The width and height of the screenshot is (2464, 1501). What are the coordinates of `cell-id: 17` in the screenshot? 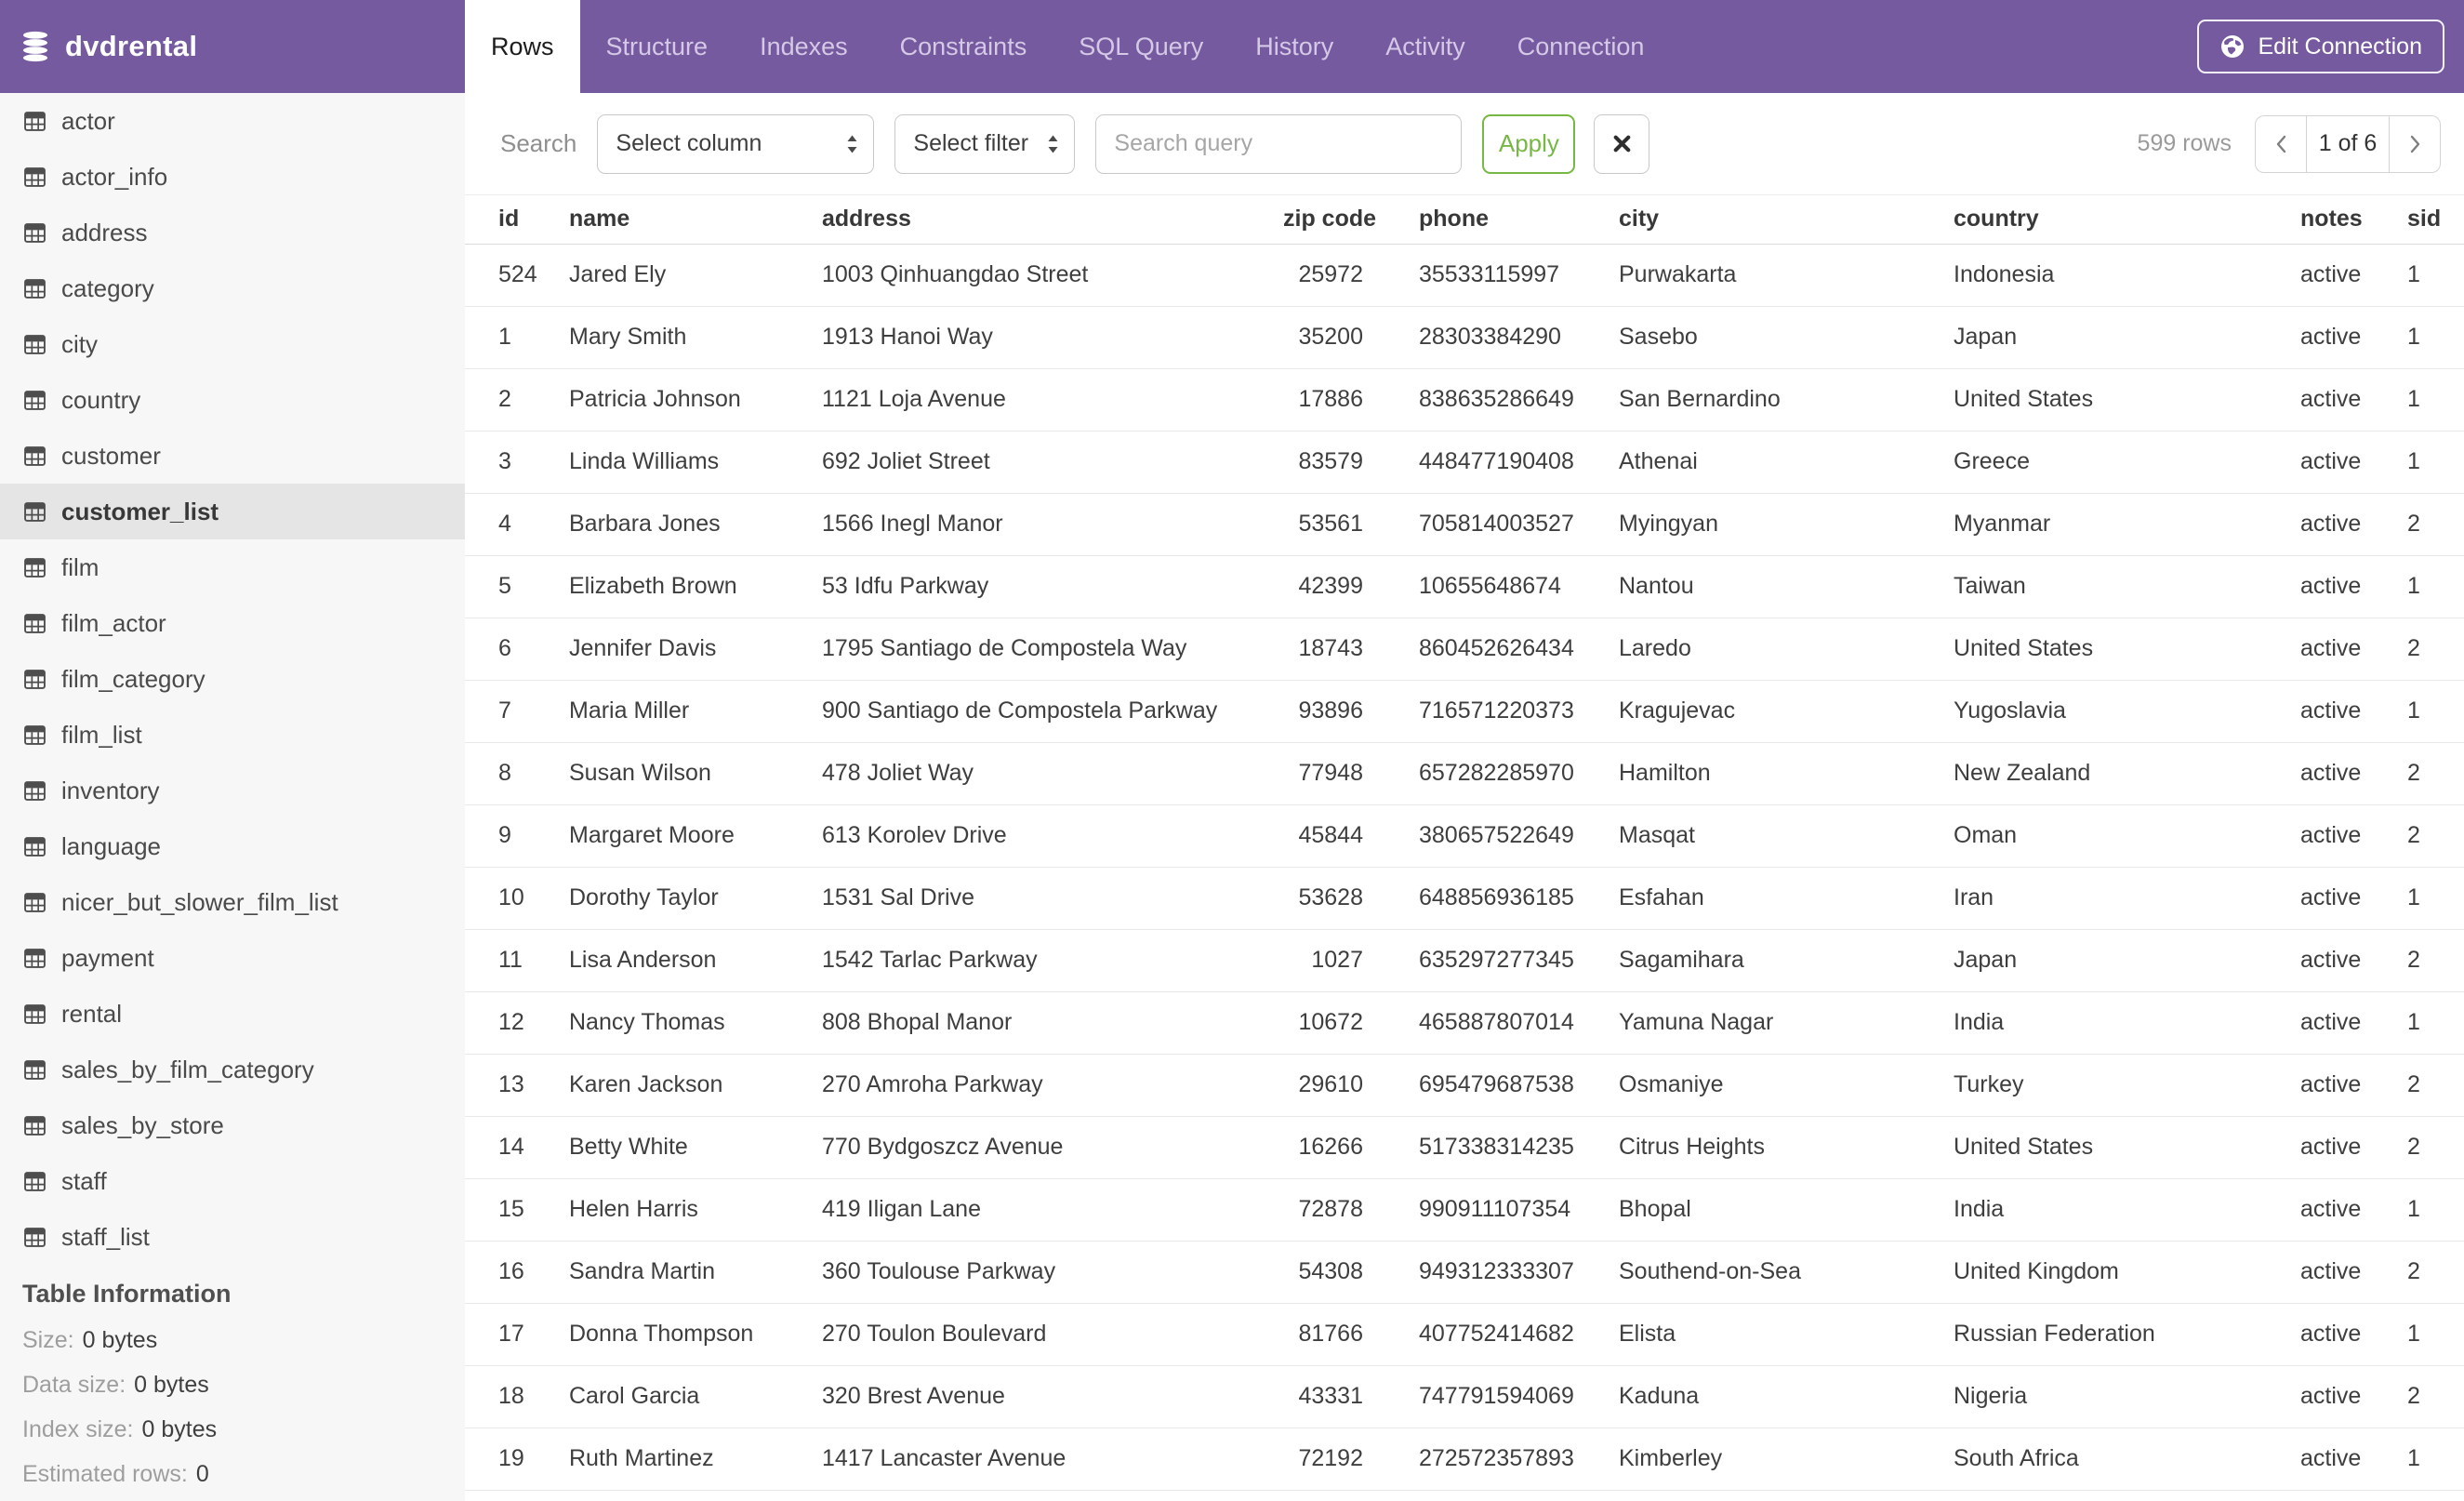 It's located at (517, 1334).